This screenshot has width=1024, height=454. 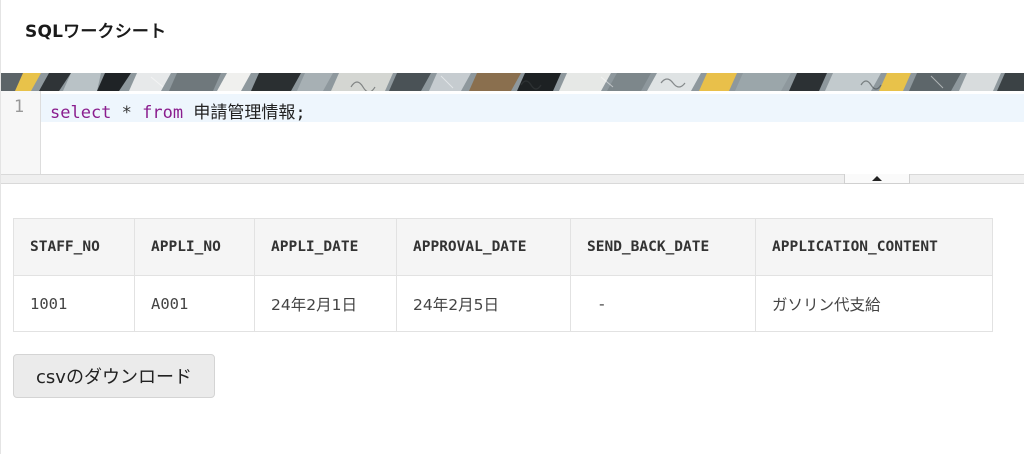 I want to click on table-cell: 24年2月1日, so click(x=325, y=303).